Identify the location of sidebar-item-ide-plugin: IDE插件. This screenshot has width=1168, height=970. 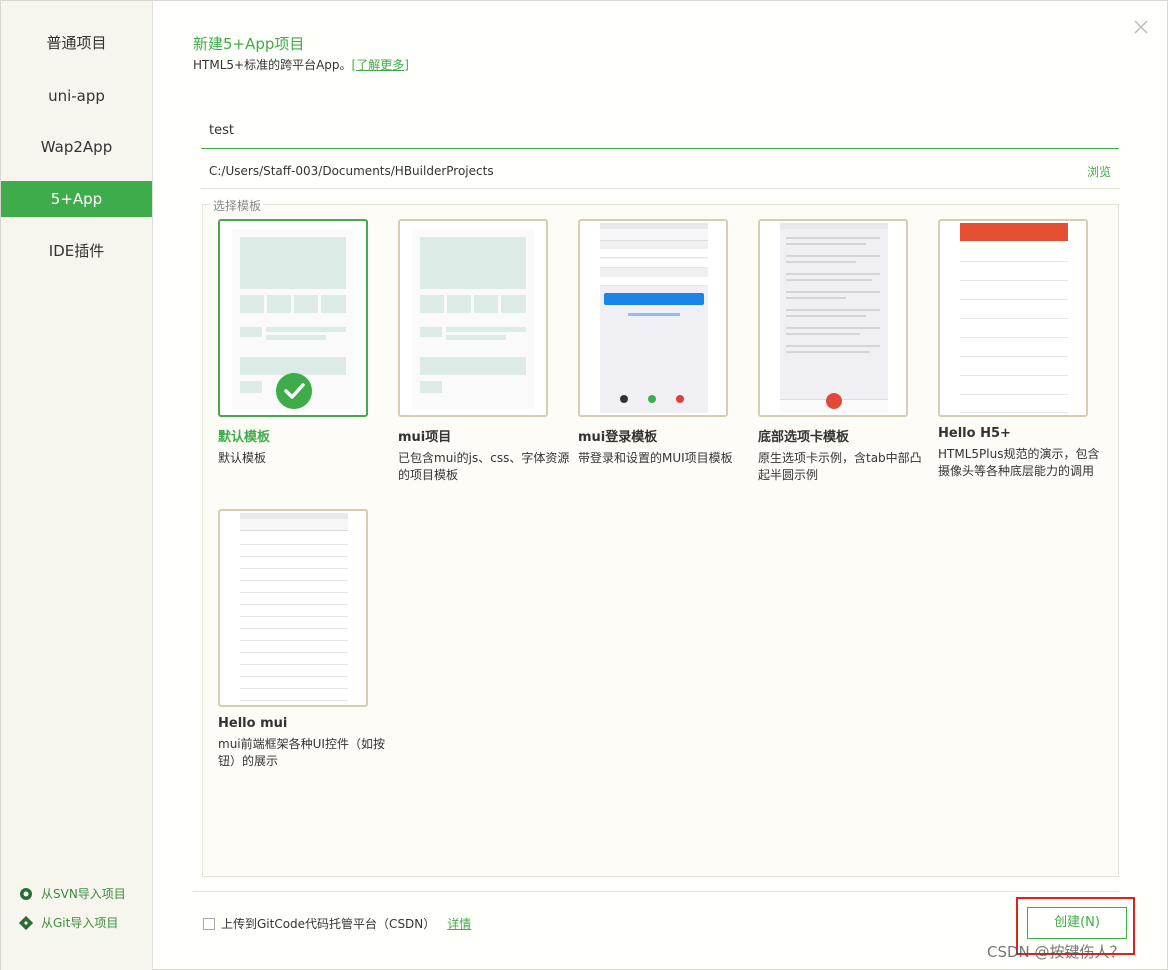
(76, 251).